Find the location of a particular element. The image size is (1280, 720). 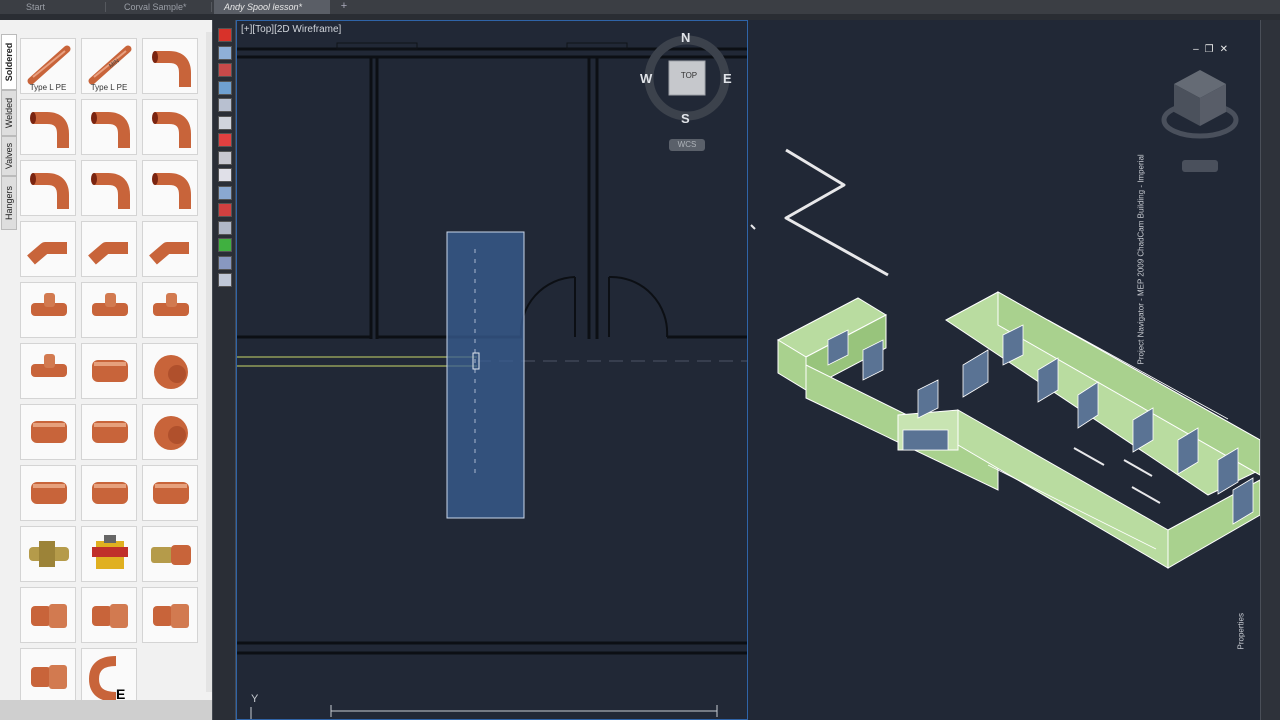

coupling-icon is located at coordinates (110, 371).